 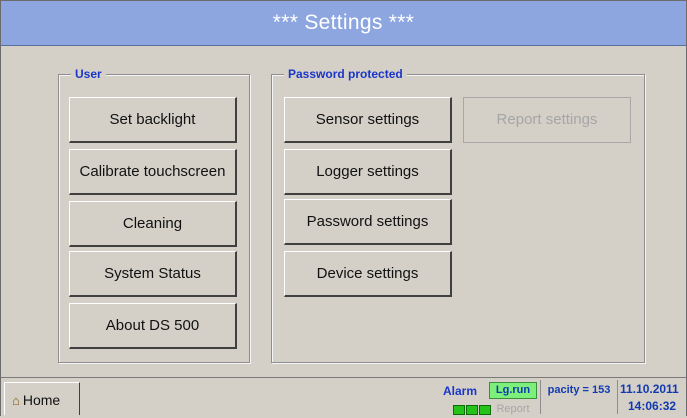 What do you see at coordinates (343, 23) in the screenshot?
I see `page-title: *** Settings ***` at bounding box center [343, 23].